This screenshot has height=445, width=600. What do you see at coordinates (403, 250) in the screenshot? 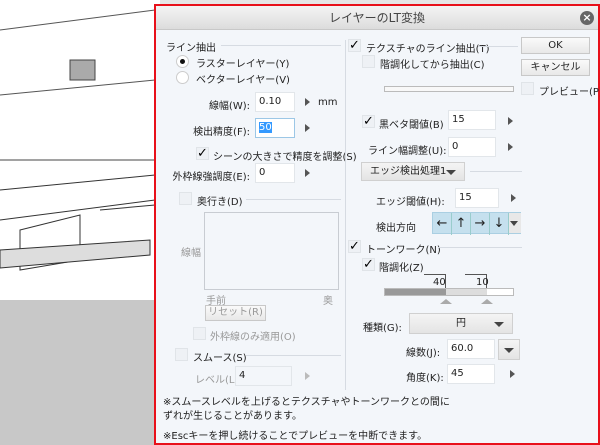
I see `tonework-label: トーンワーク(N)` at bounding box center [403, 250].